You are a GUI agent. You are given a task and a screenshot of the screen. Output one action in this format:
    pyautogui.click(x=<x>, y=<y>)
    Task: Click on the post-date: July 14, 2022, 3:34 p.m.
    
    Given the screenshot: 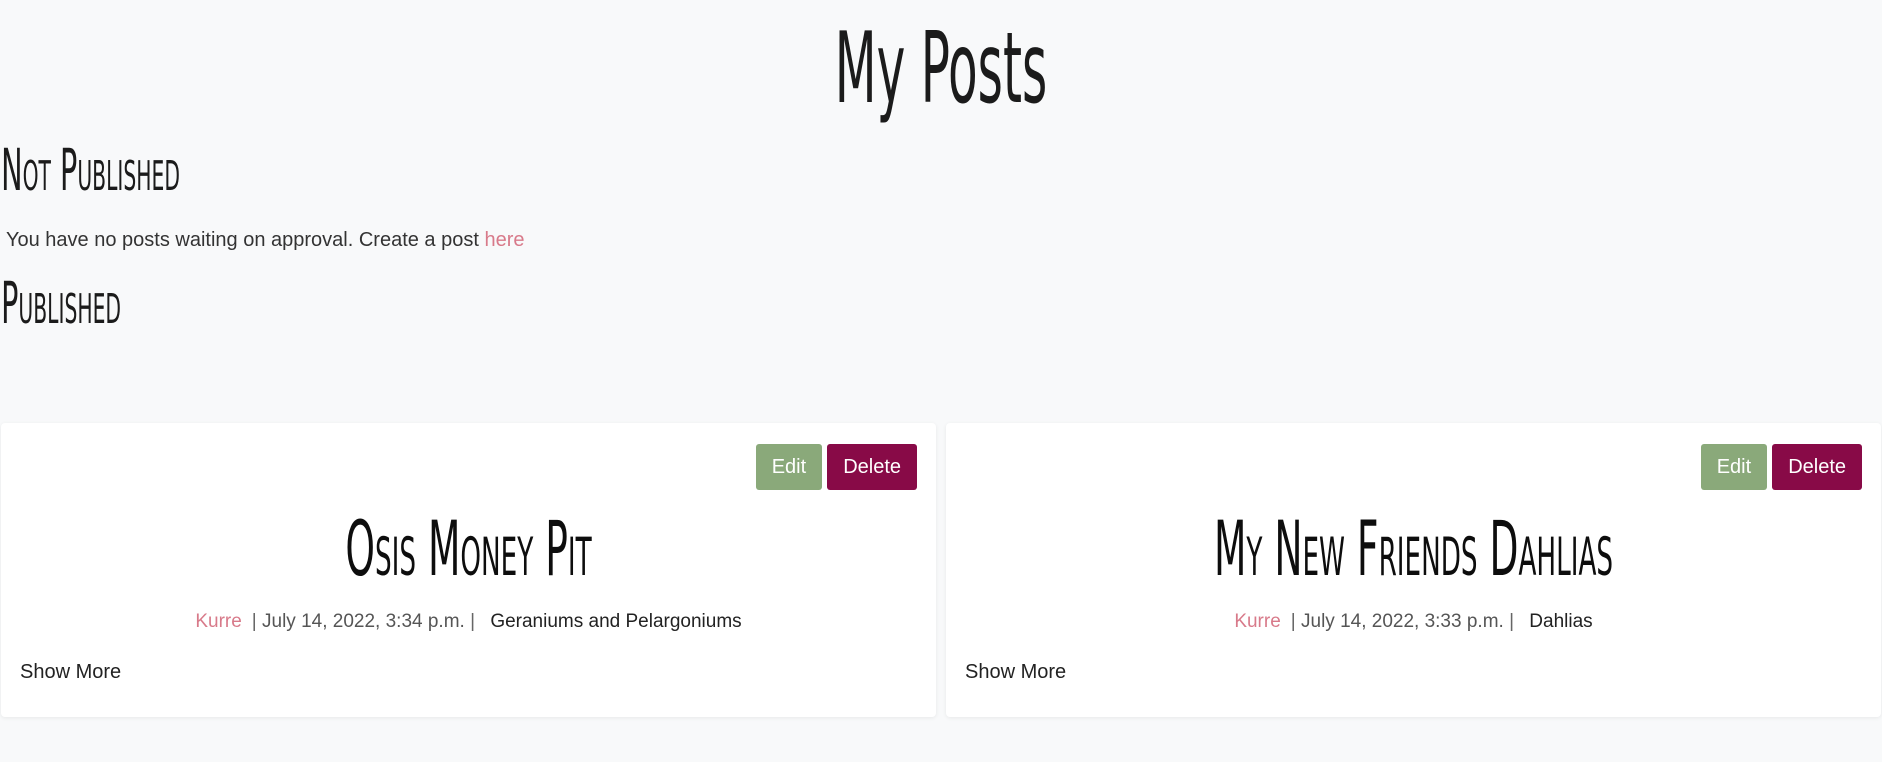 What is the action you would take?
    pyautogui.click(x=363, y=621)
    